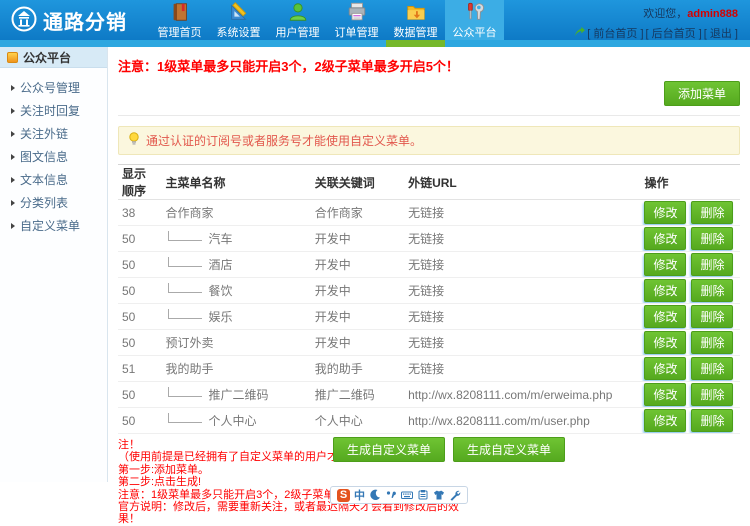 This screenshot has height=526, width=750. What do you see at coordinates (415, 43) in the screenshot?
I see `active-tab-underline` at bounding box center [415, 43].